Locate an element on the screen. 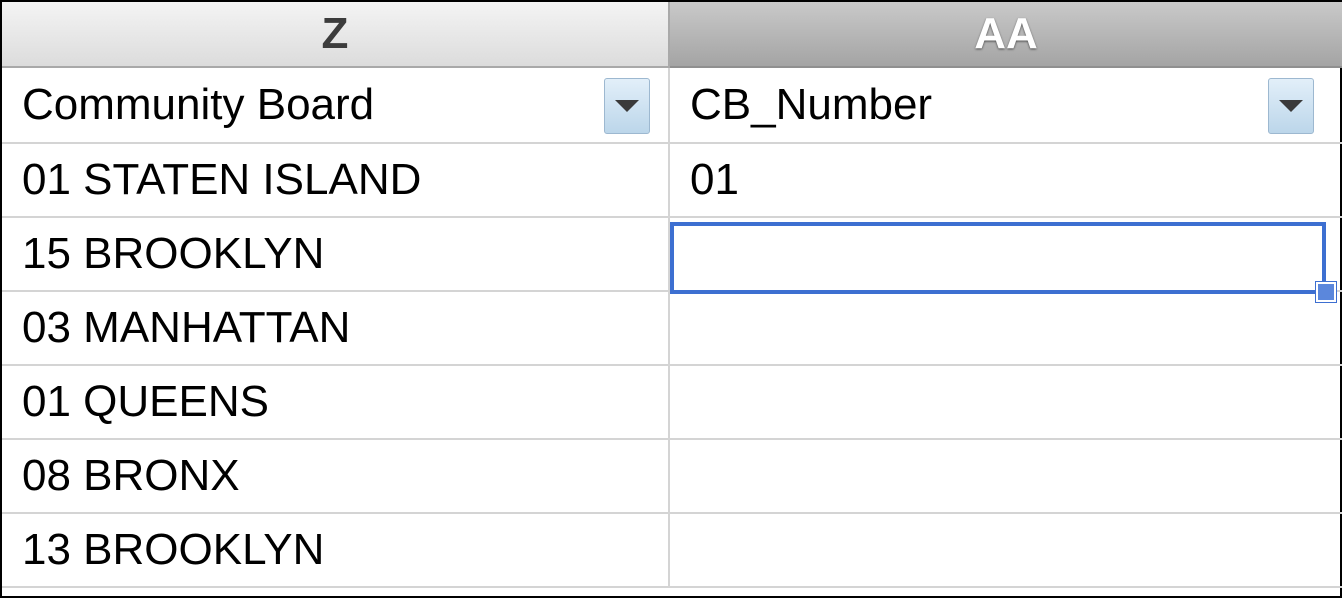 The height and width of the screenshot is (598, 1342). cell-z5: 01 QUEENS is located at coordinates (336, 403).